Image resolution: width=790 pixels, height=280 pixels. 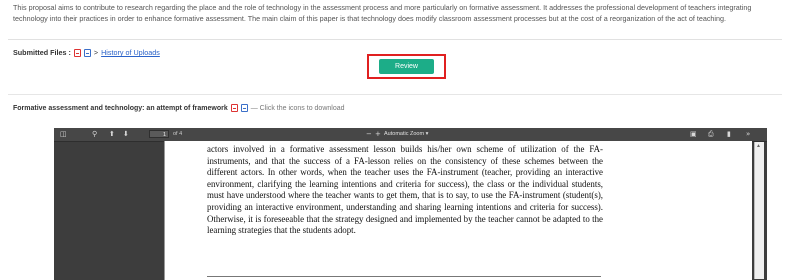 I want to click on bookmark-icon: ▮, so click(x=729, y=134).